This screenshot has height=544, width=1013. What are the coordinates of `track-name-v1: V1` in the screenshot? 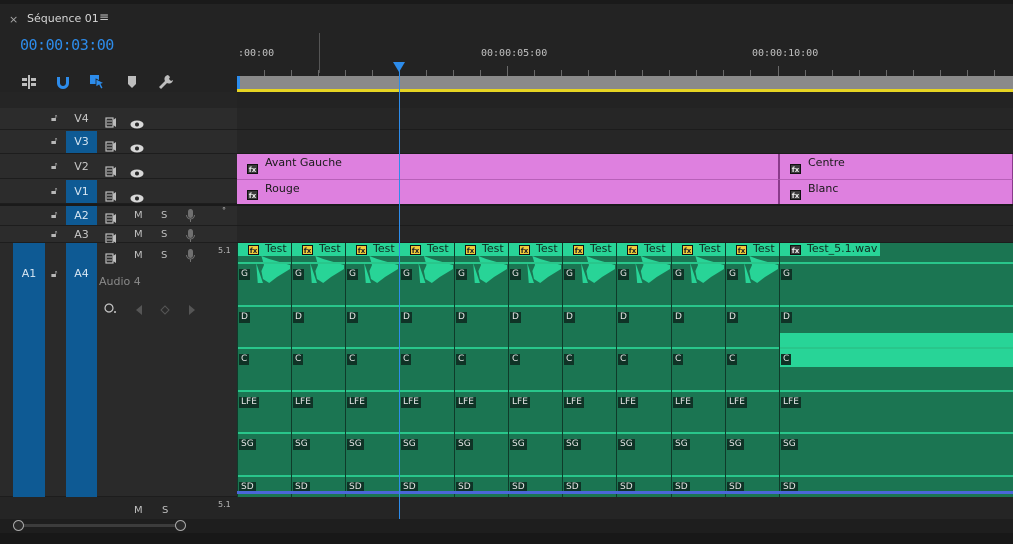 It's located at (81, 191).